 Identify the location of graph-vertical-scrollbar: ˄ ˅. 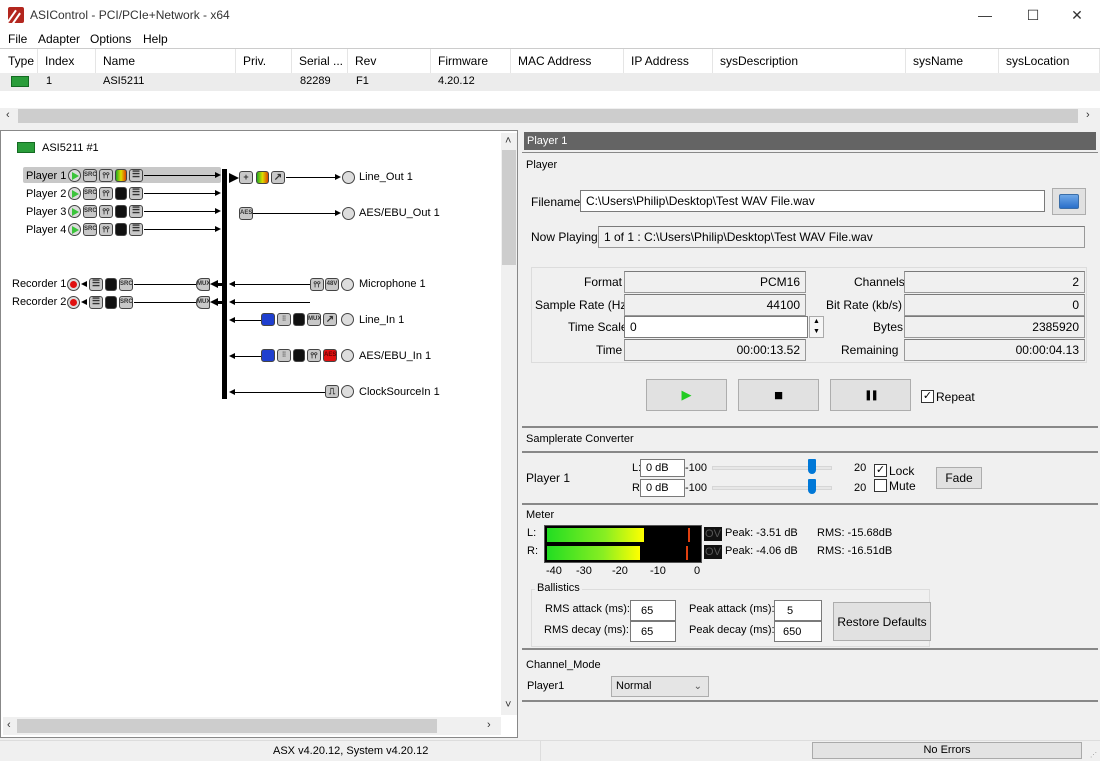
(509, 424).